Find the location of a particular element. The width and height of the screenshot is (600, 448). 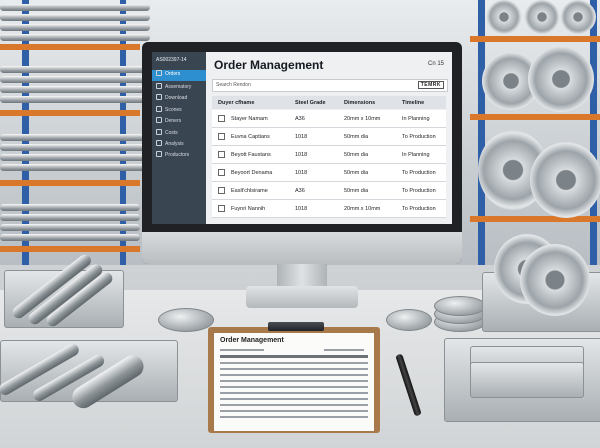

buyer-name: Beyoort Denama is located at coordinates (252, 172).